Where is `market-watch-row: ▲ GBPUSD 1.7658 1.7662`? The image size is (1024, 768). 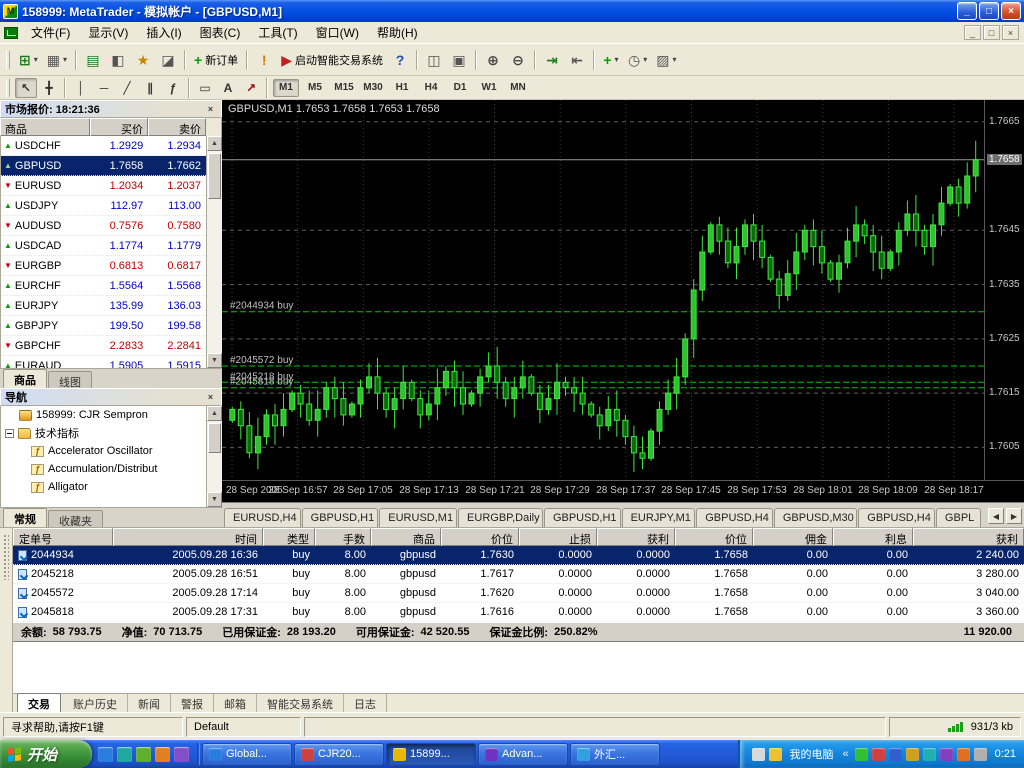 market-watch-row: ▲ GBPUSD 1.7658 1.7662 is located at coordinates (103, 166).